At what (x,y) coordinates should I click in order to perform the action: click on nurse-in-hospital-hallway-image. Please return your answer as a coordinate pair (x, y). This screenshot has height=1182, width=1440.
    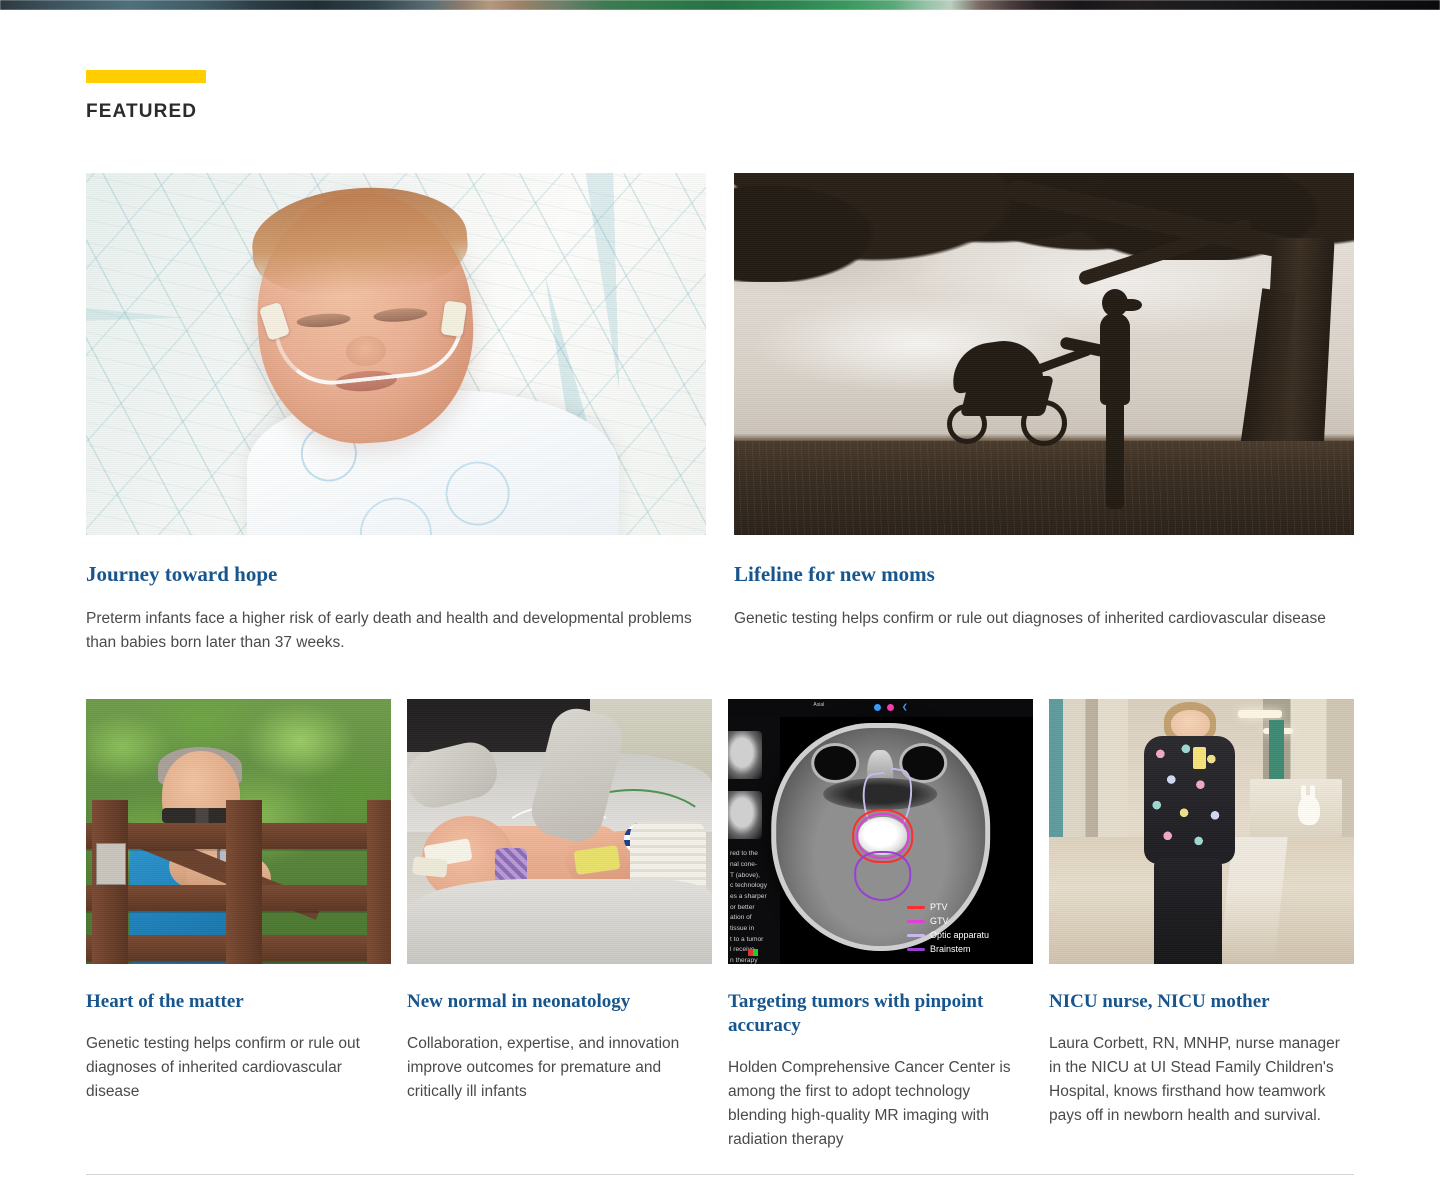
    Looking at the image, I should click on (1201, 832).